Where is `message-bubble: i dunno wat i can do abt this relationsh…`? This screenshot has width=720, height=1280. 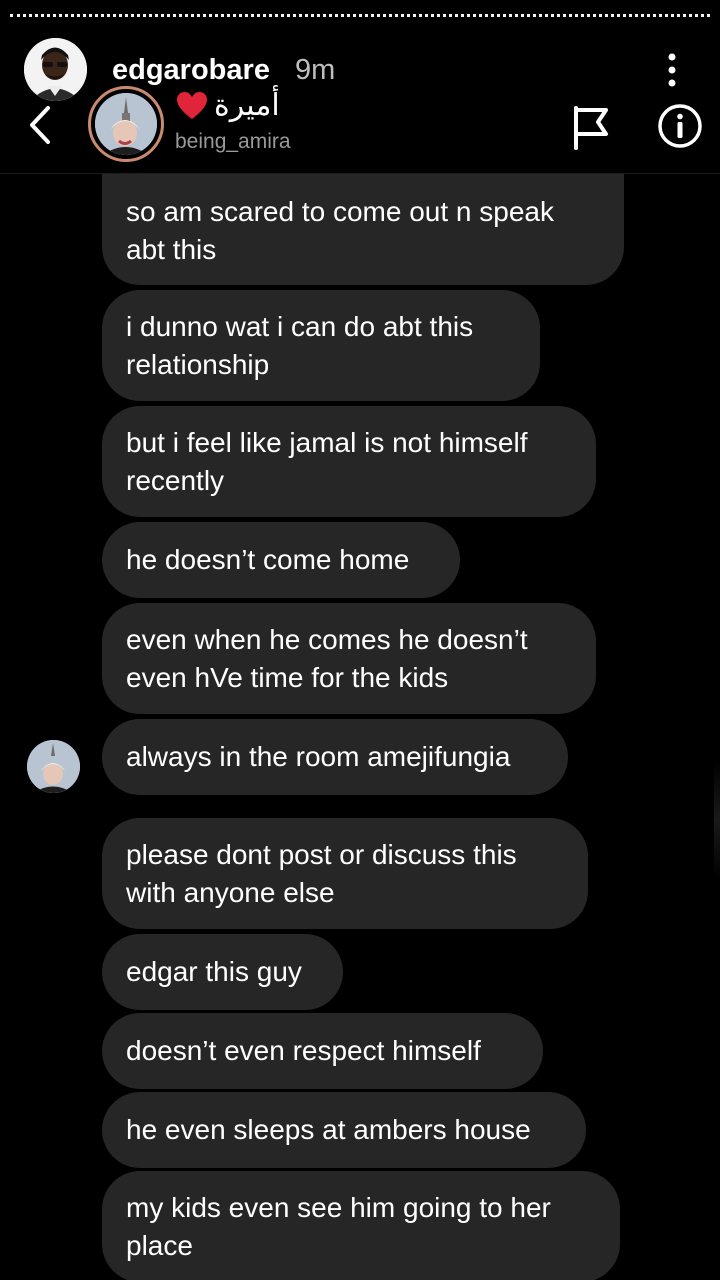
message-bubble: i dunno wat i can do abt this relationsh… is located at coordinates (321, 345).